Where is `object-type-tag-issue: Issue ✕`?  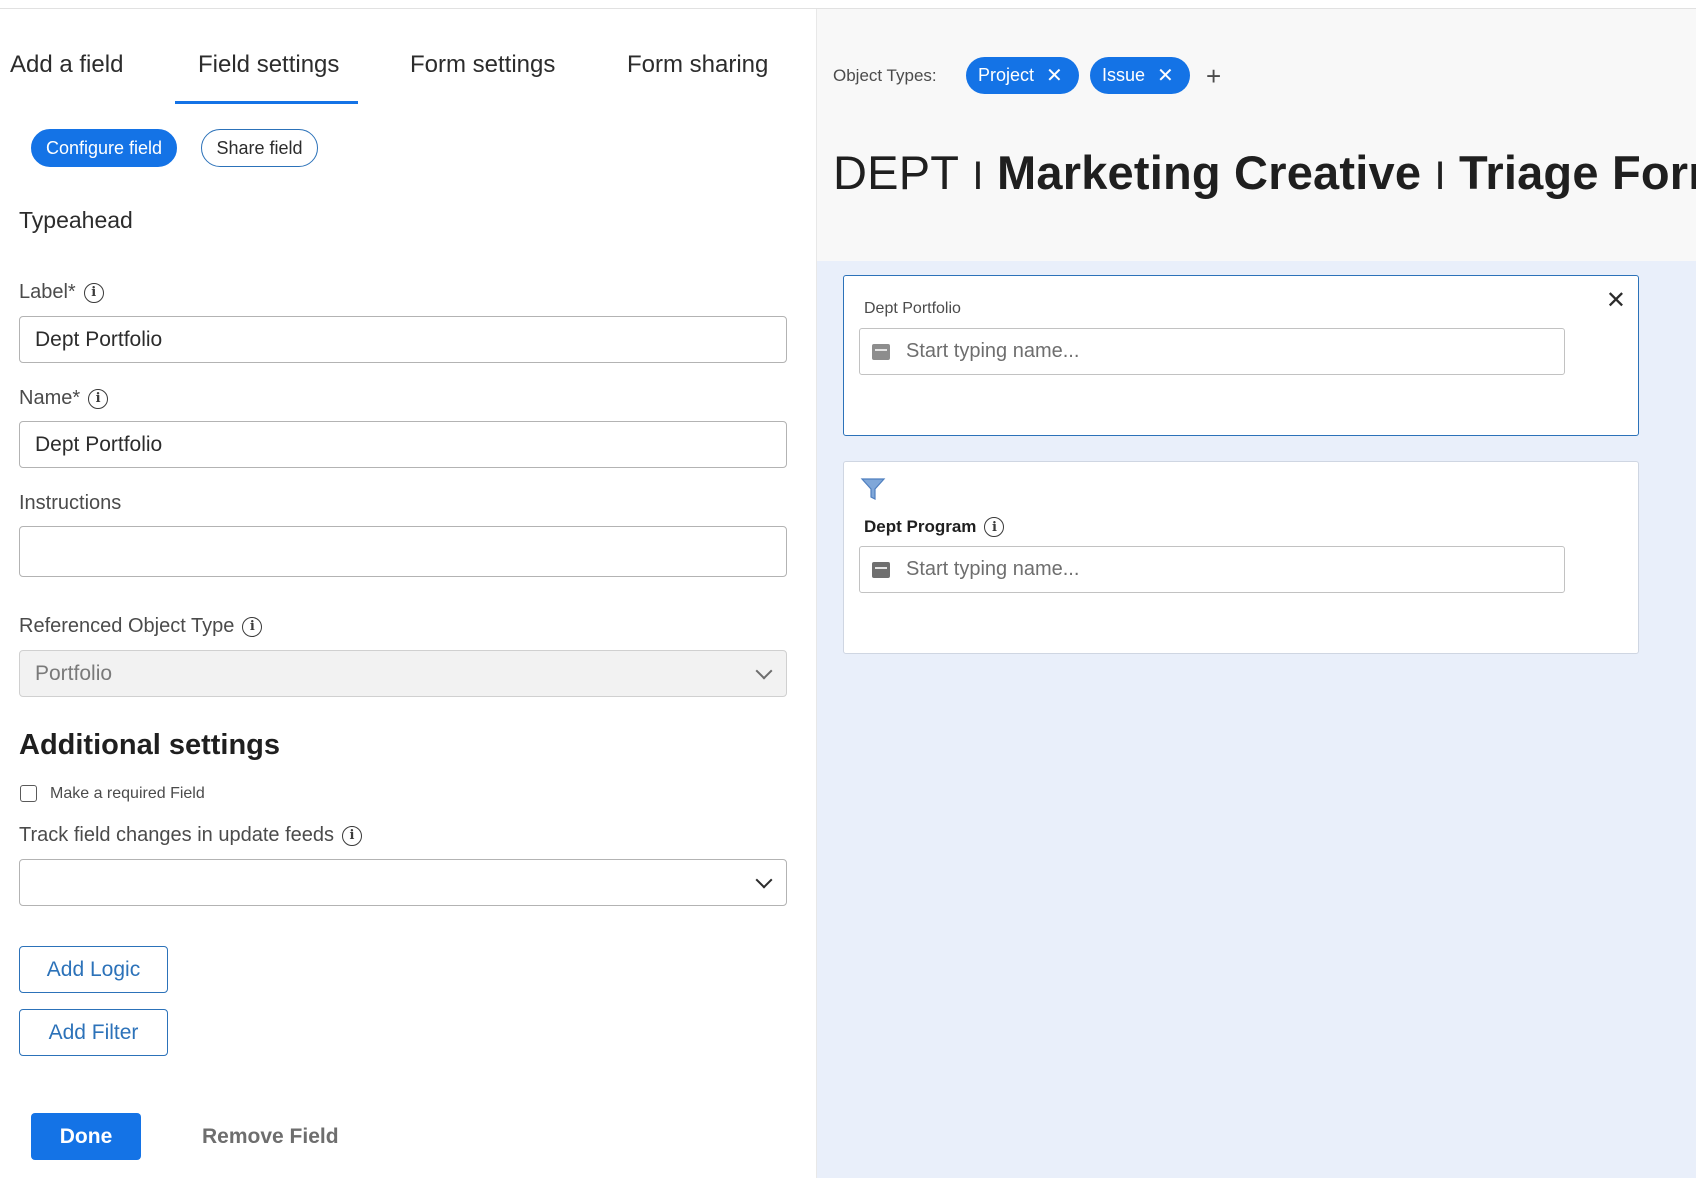 object-type-tag-issue: Issue ✕ is located at coordinates (1140, 75).